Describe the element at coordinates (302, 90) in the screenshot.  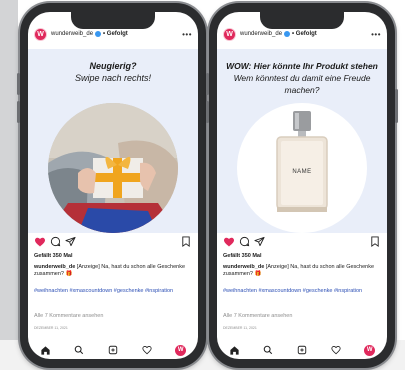
I see `post-subline-2: machen?` at that location.